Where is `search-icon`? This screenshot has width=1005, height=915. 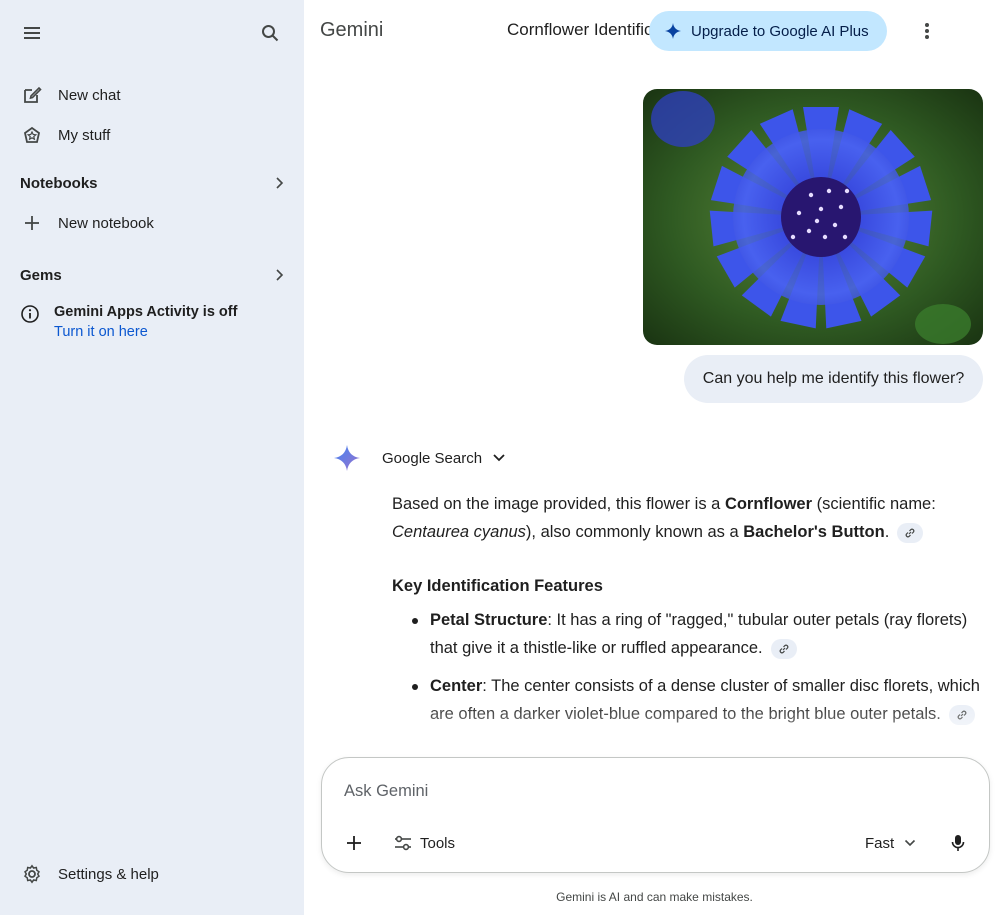 search-icon is located at coordinates (270, 33).